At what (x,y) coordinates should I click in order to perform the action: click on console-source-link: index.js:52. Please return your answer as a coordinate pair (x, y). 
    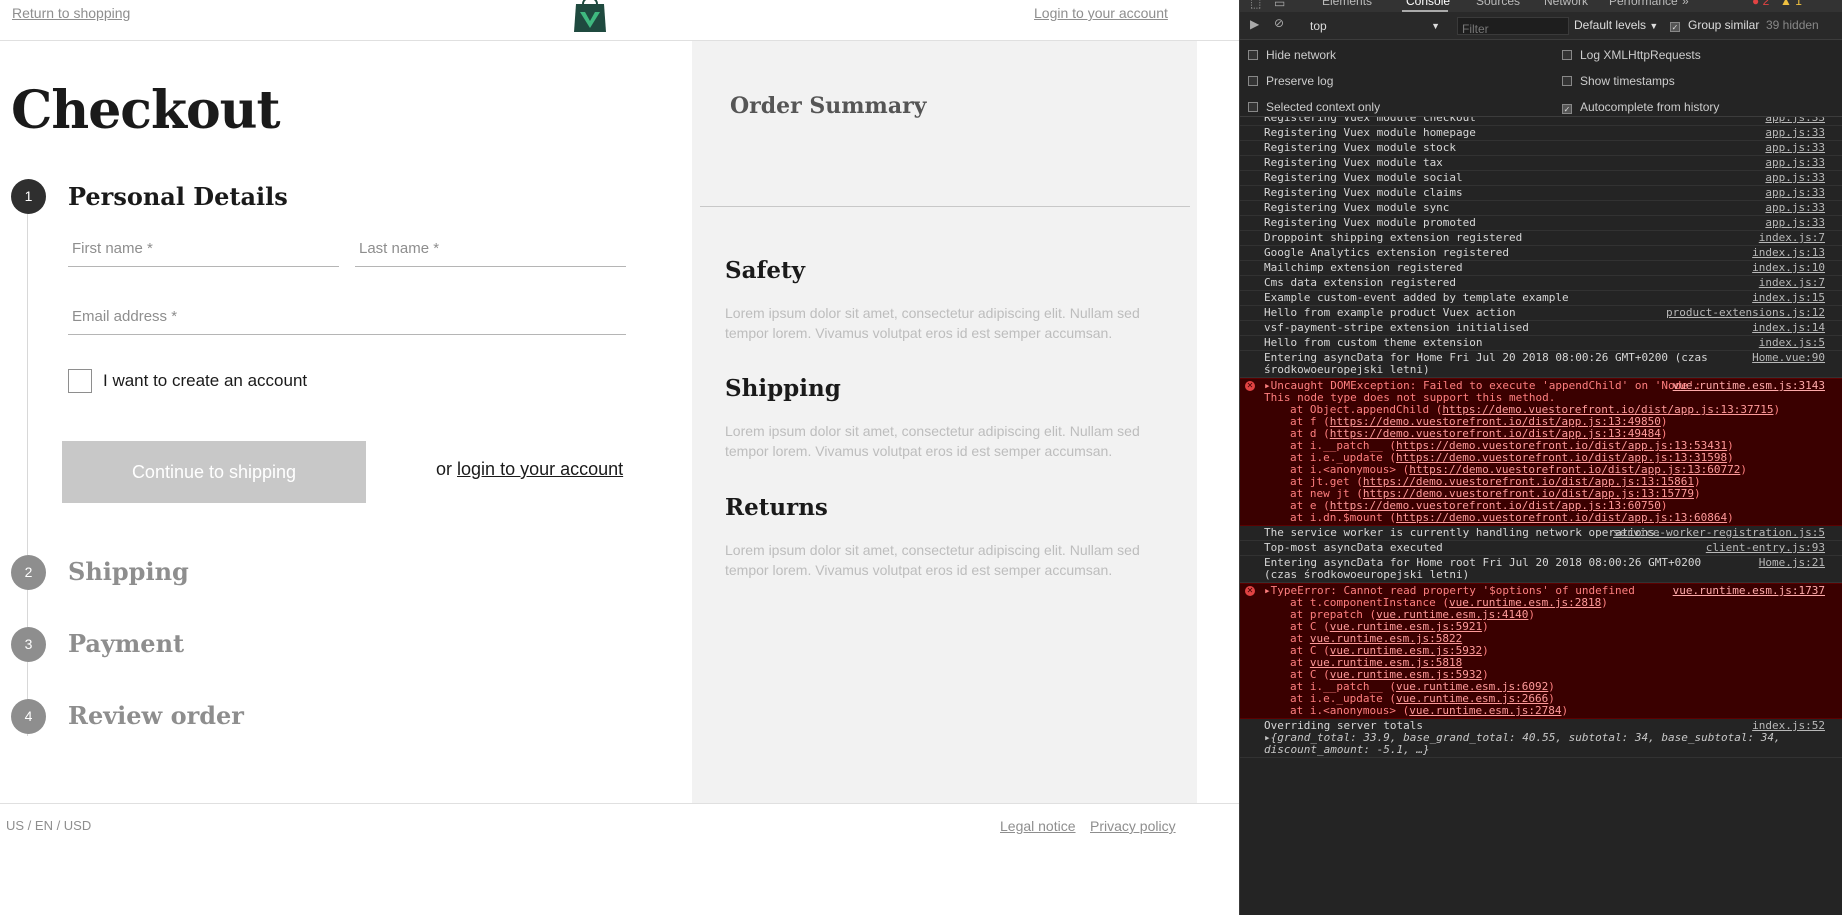
    Looking at the image, I should click on (1788, 726).